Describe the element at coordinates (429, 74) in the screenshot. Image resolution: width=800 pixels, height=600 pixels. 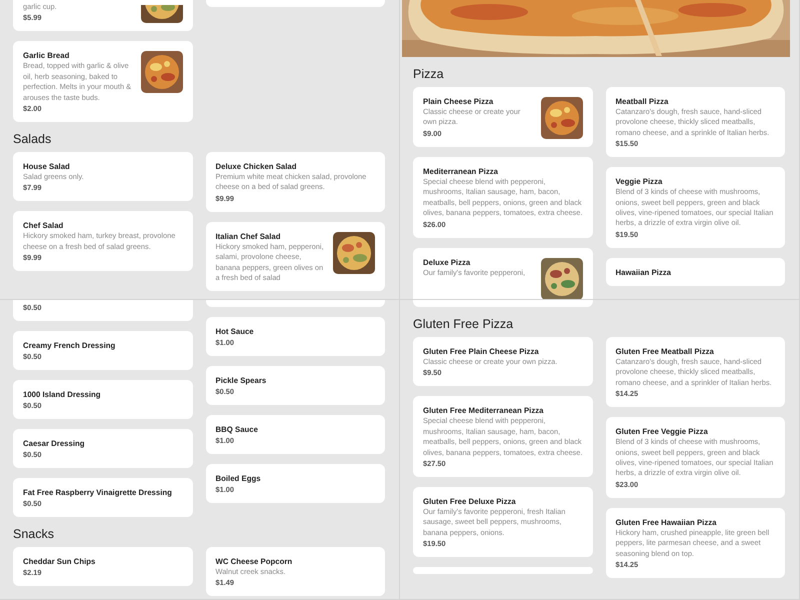
I see `section-title: Pizza` at that location.